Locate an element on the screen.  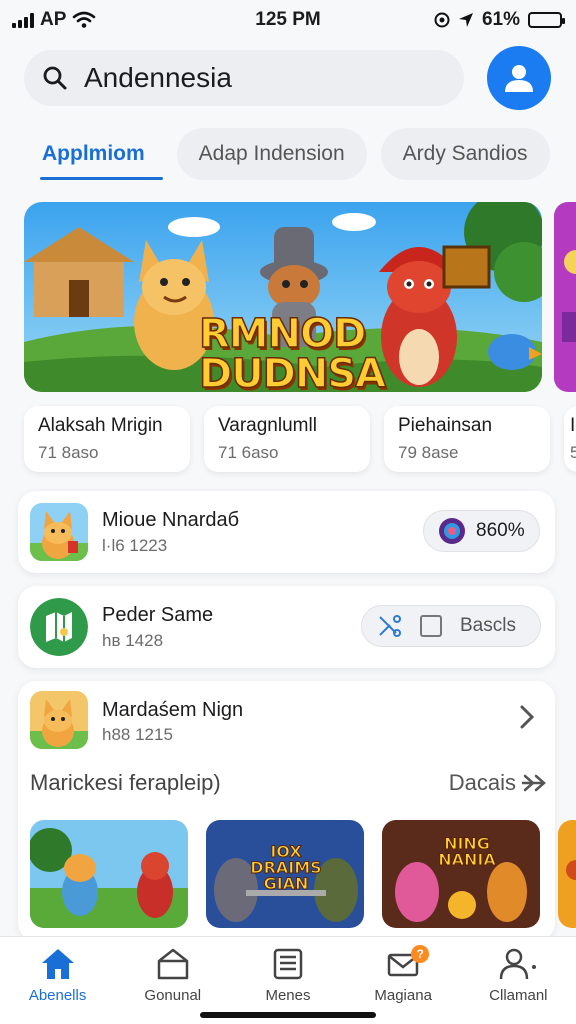
search-bar is located at coordinates (244, 78).